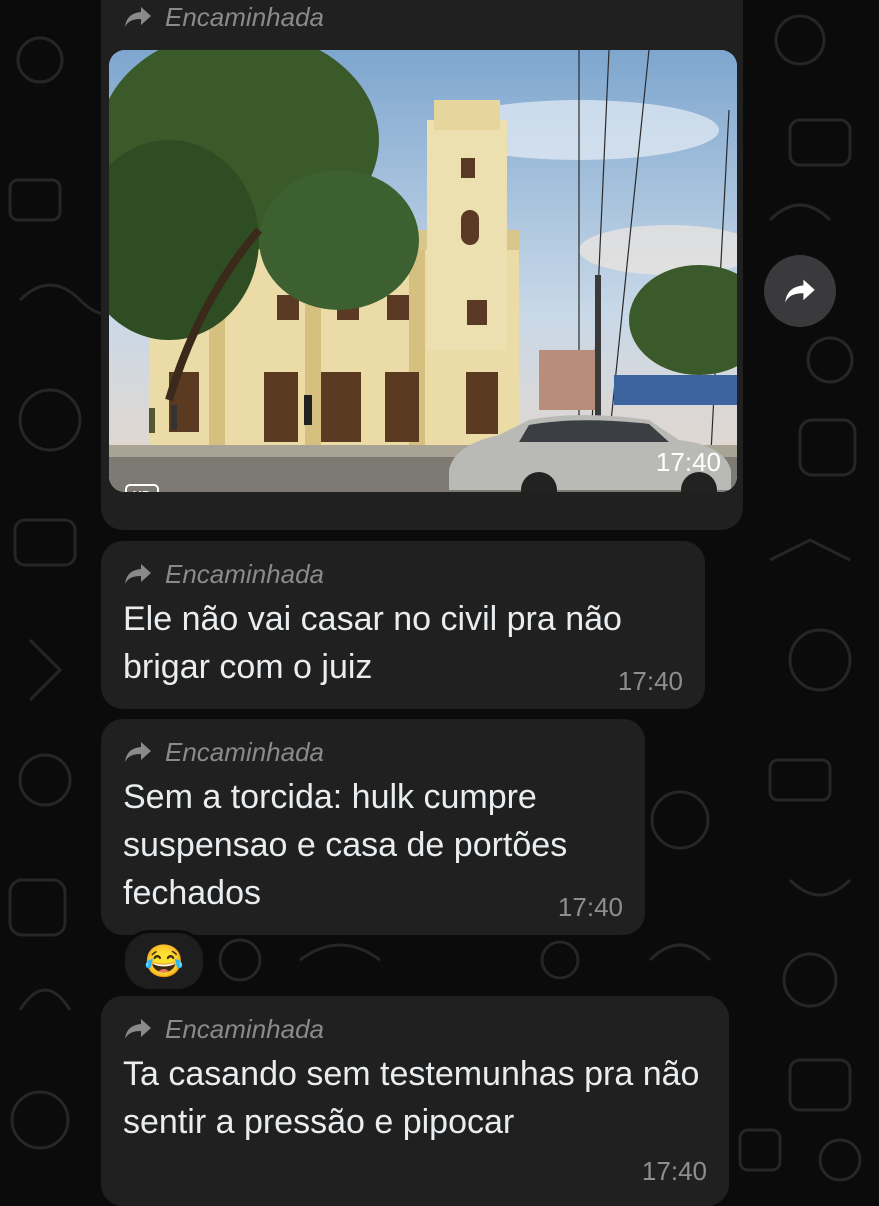 The height and width of the screenshot is (1206, 879). I want to click on share-icon, so click(800, 291).